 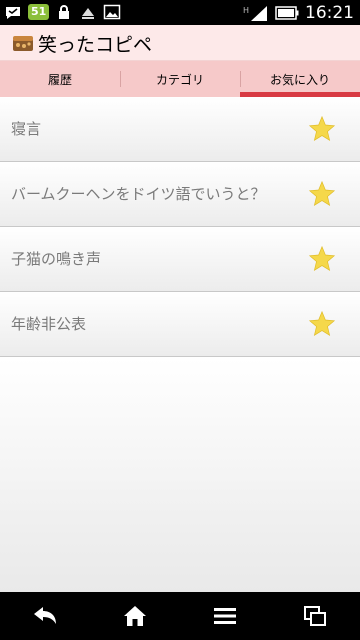 I want to click on tab-bar: 履歴 カテゴリ お気に入り, so click(x=180, y=79).